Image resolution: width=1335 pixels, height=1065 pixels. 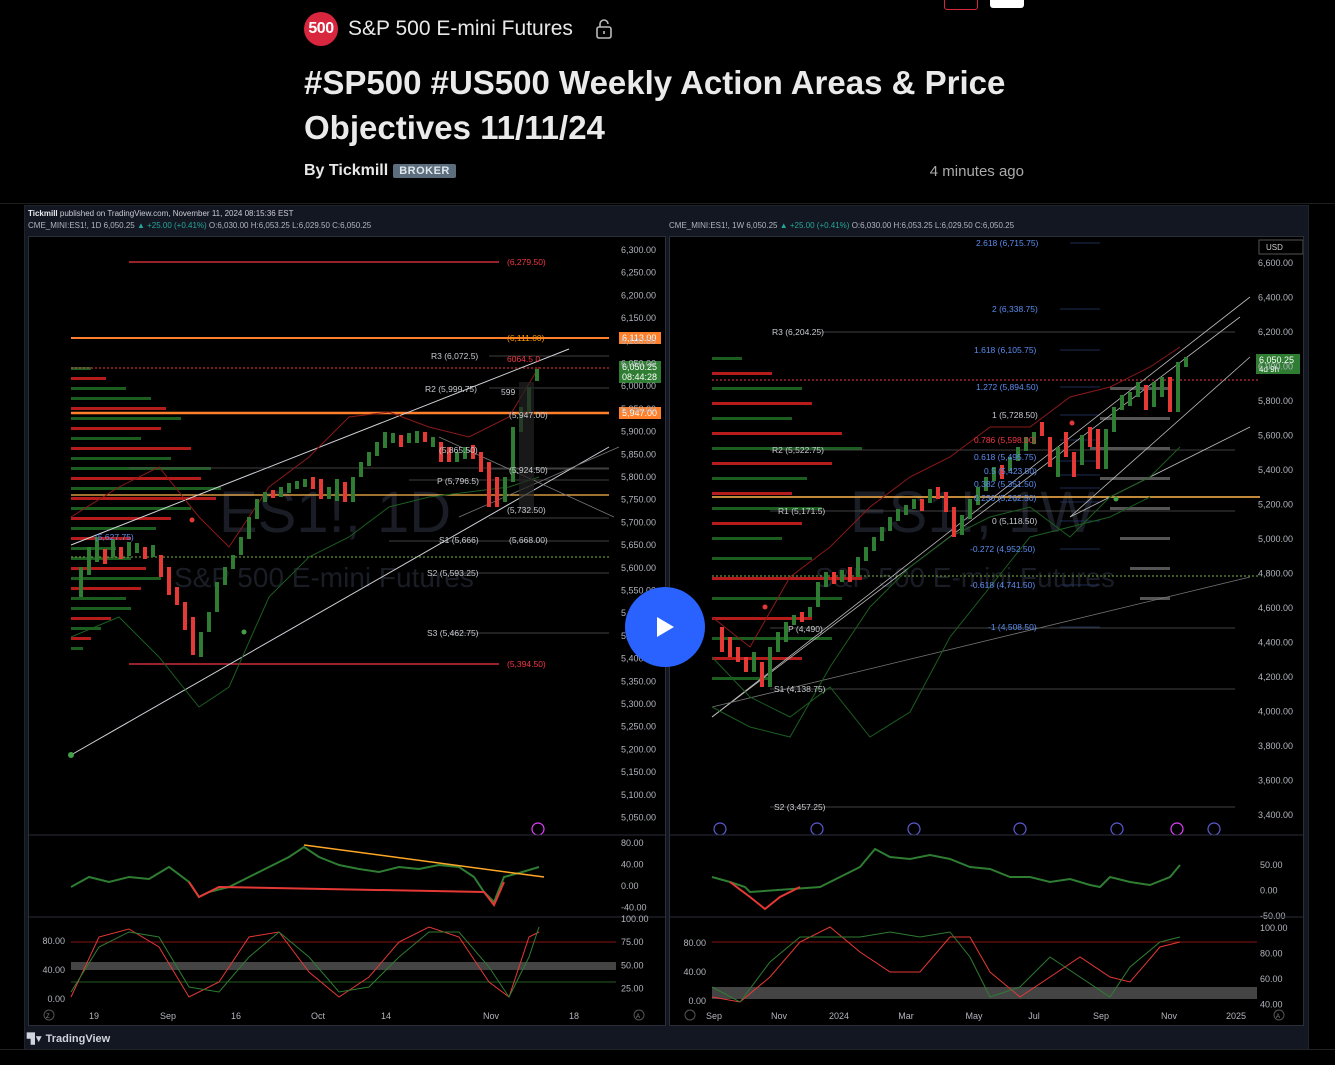 I want to click on svg-text: S3 (5,462.75), so click(x=453, y=633).